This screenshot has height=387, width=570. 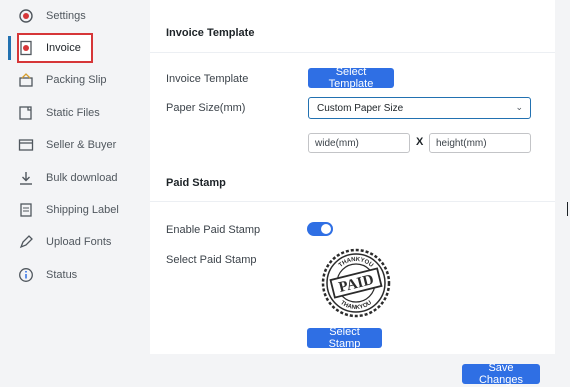 What do you see at coordinates (26, 48) in the screenshot?
I see `invoice-icon` at bounding box center [26, 48].